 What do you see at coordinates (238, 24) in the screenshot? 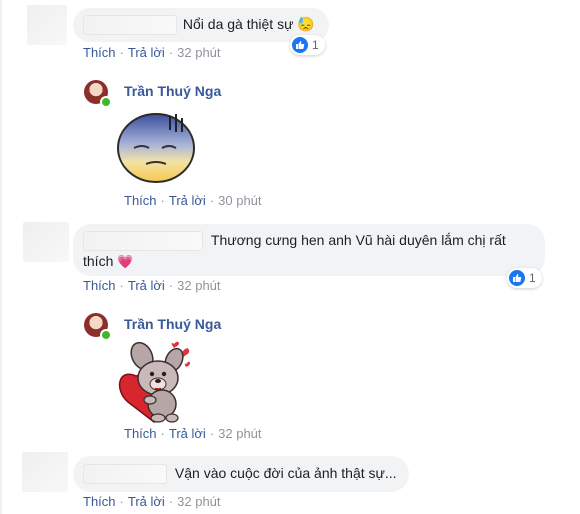
I see `comment-text: Nổi da gà thiệt sự` at bounding box center [238, 24].